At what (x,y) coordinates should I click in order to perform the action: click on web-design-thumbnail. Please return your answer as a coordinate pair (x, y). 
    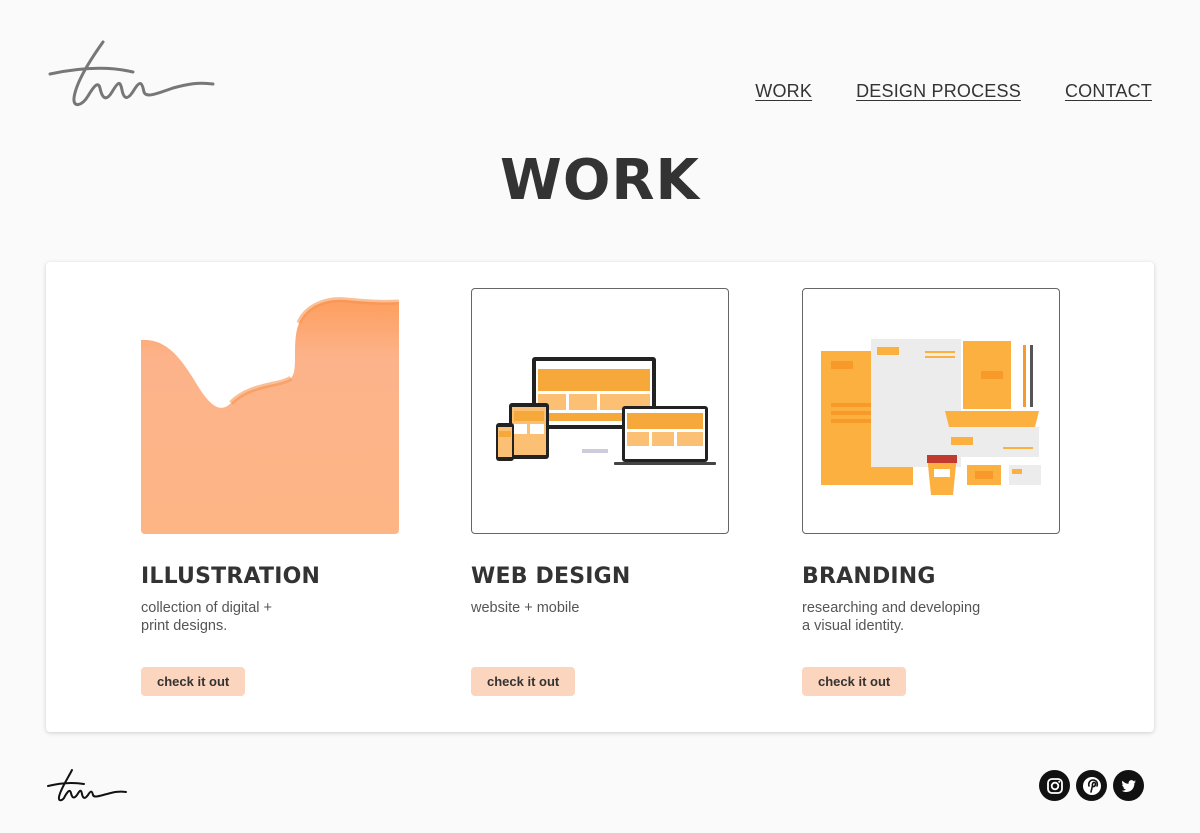
    Looking at the image, I should click on (600, 411).